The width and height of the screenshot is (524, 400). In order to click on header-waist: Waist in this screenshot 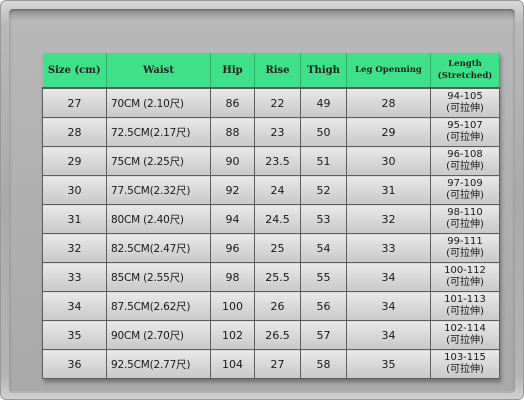, I will do `click(158, 71)`.